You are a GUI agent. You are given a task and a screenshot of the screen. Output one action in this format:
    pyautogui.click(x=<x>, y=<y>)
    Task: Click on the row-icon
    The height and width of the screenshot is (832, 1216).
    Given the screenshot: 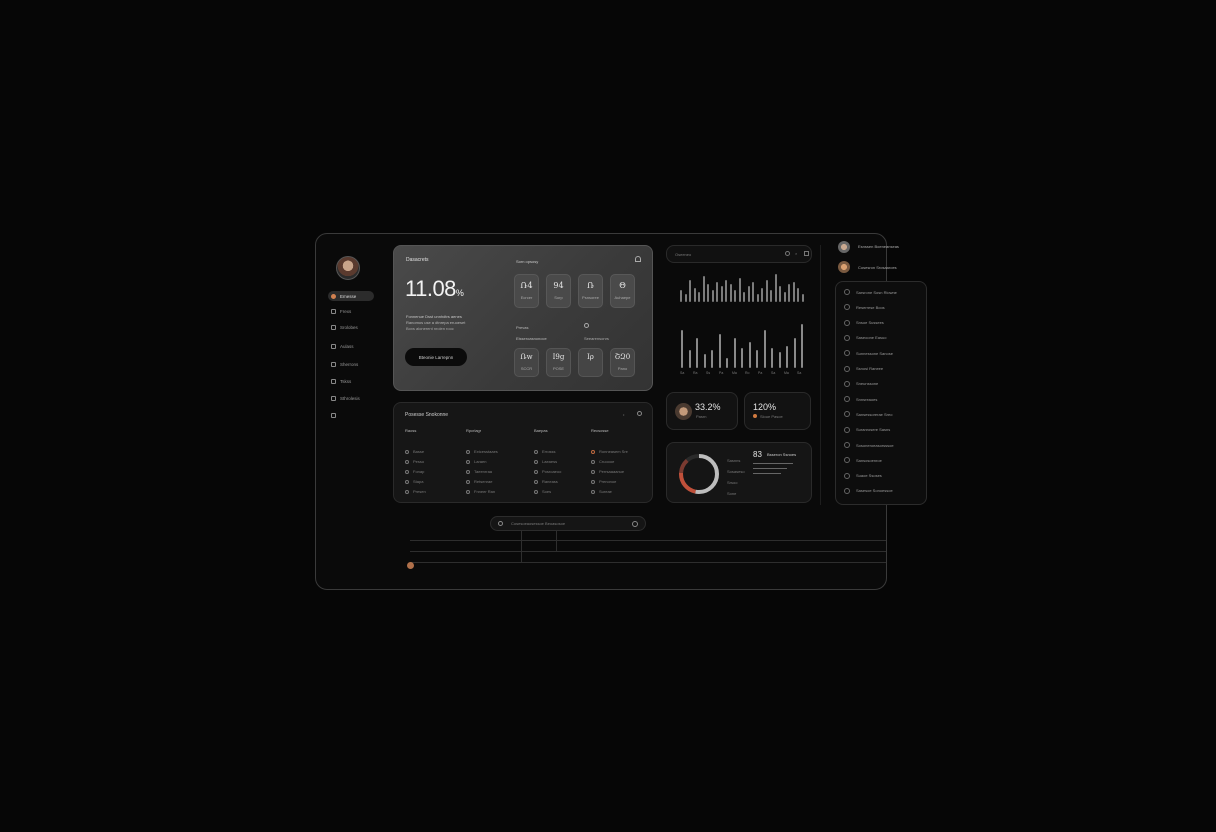 What is the action you would take?
    pyautogui.click(x=536, y=481)
    